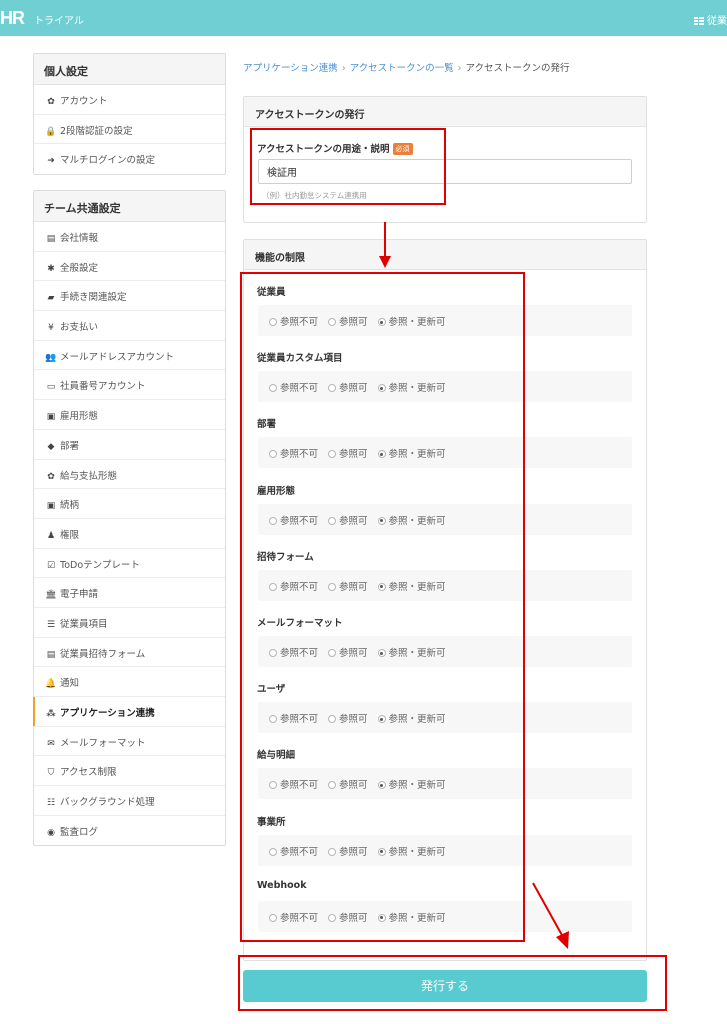 The image size is (727, 1024). What do you see at coordinates (385, 245) in the screenshot?
I see `annotation-arrow-down` at bounding box center [385, 245].